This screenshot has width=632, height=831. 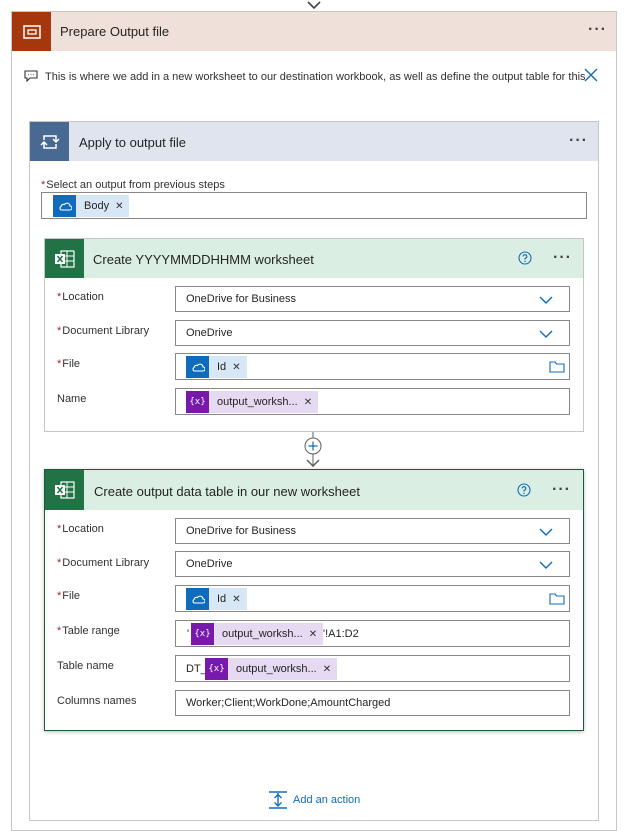 What do you see at coordinates (314, 205) in the screenshot?
I see `select-output-field: Body ✕` at bounding box center [314, 205].